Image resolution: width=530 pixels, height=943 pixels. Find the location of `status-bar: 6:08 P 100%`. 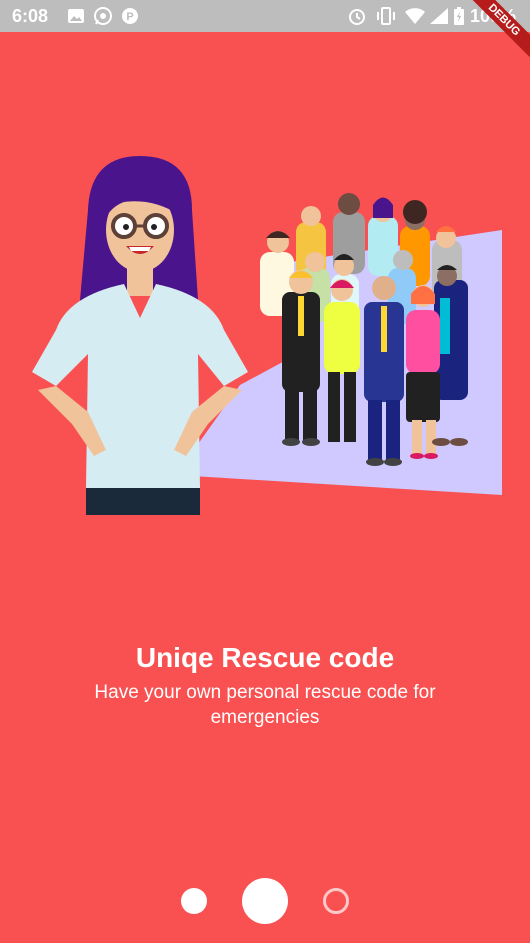

status-bar: 6:08 P 100% is located at coordinates (265, 16).